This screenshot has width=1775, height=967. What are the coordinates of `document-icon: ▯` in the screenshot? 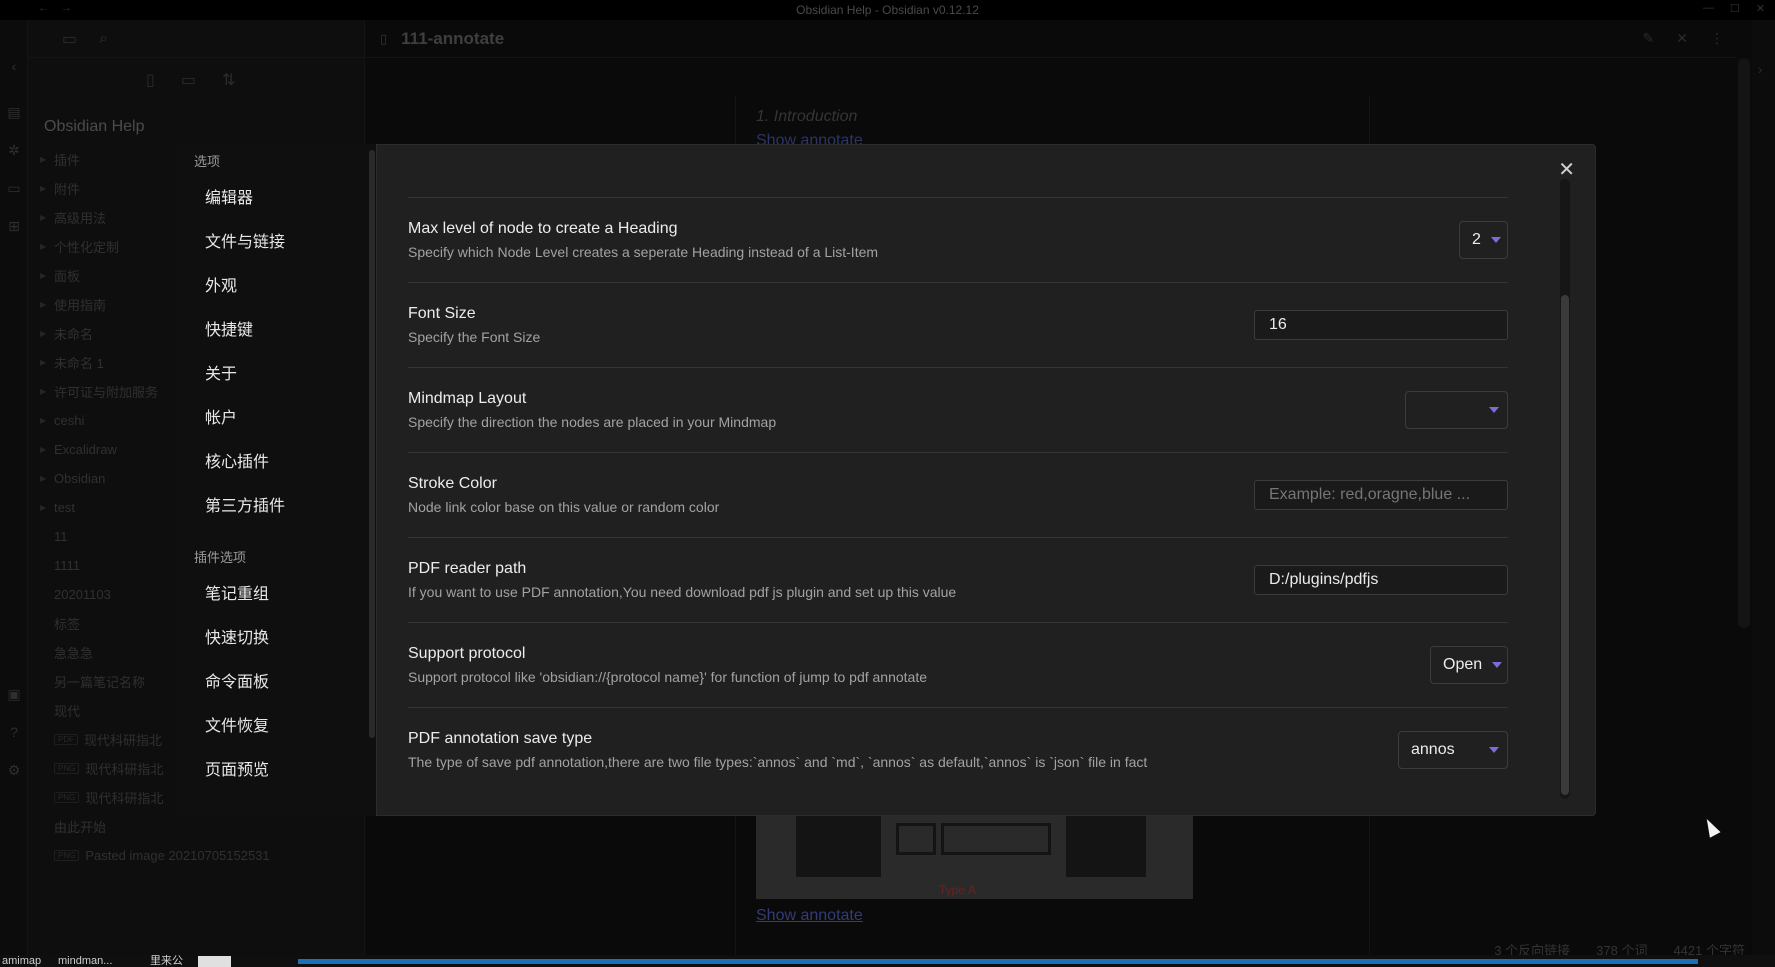 It's located at (384, 38).